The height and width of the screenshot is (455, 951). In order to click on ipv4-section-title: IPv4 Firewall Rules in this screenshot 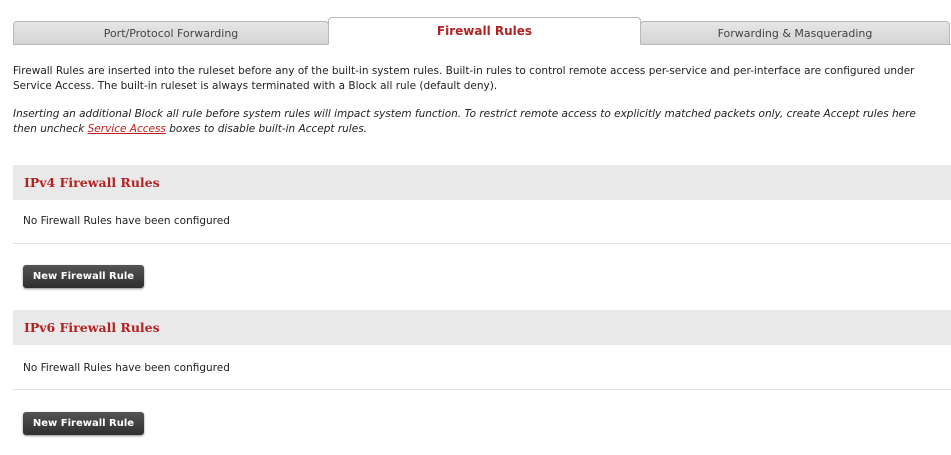, I will do `click(92, 182)`.